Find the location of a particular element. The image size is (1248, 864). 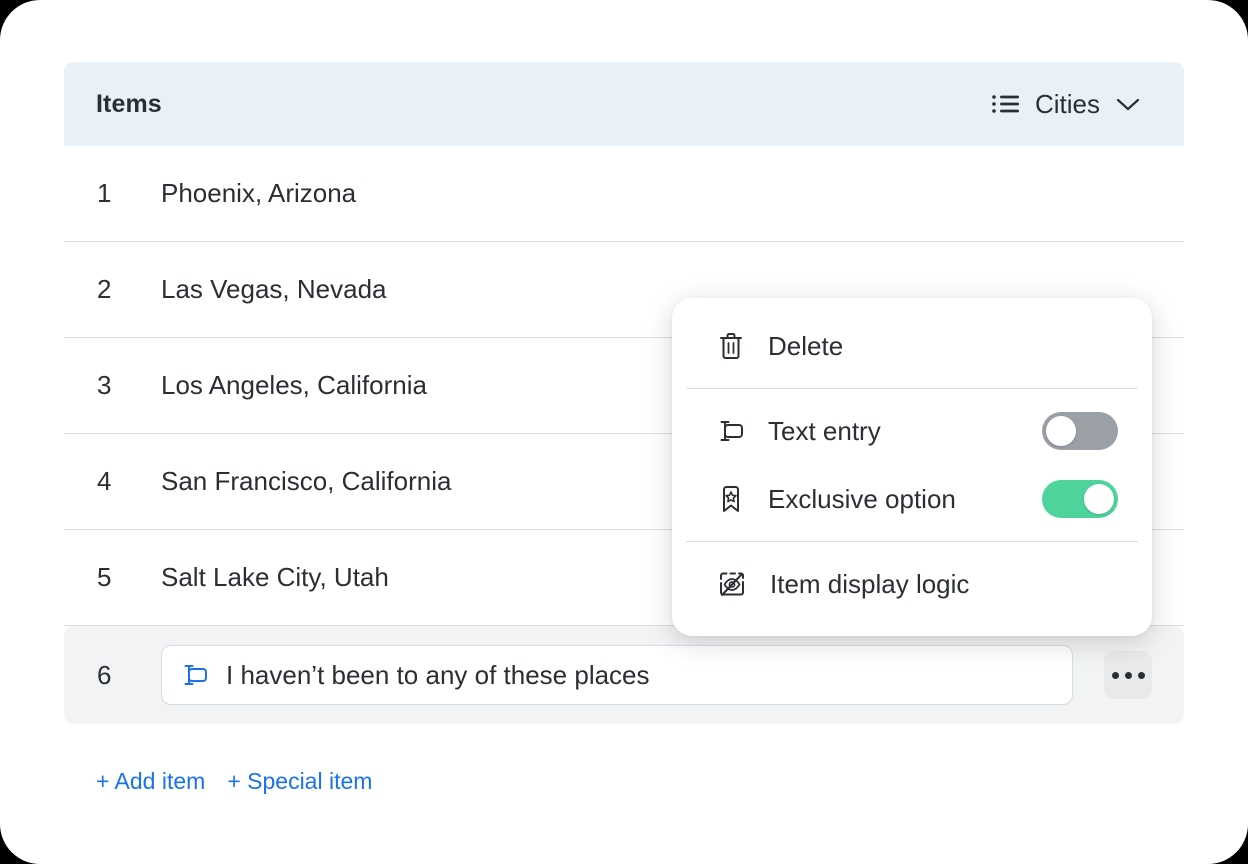

header-kind-selector: Cities is located at coordinates (1066, 104).